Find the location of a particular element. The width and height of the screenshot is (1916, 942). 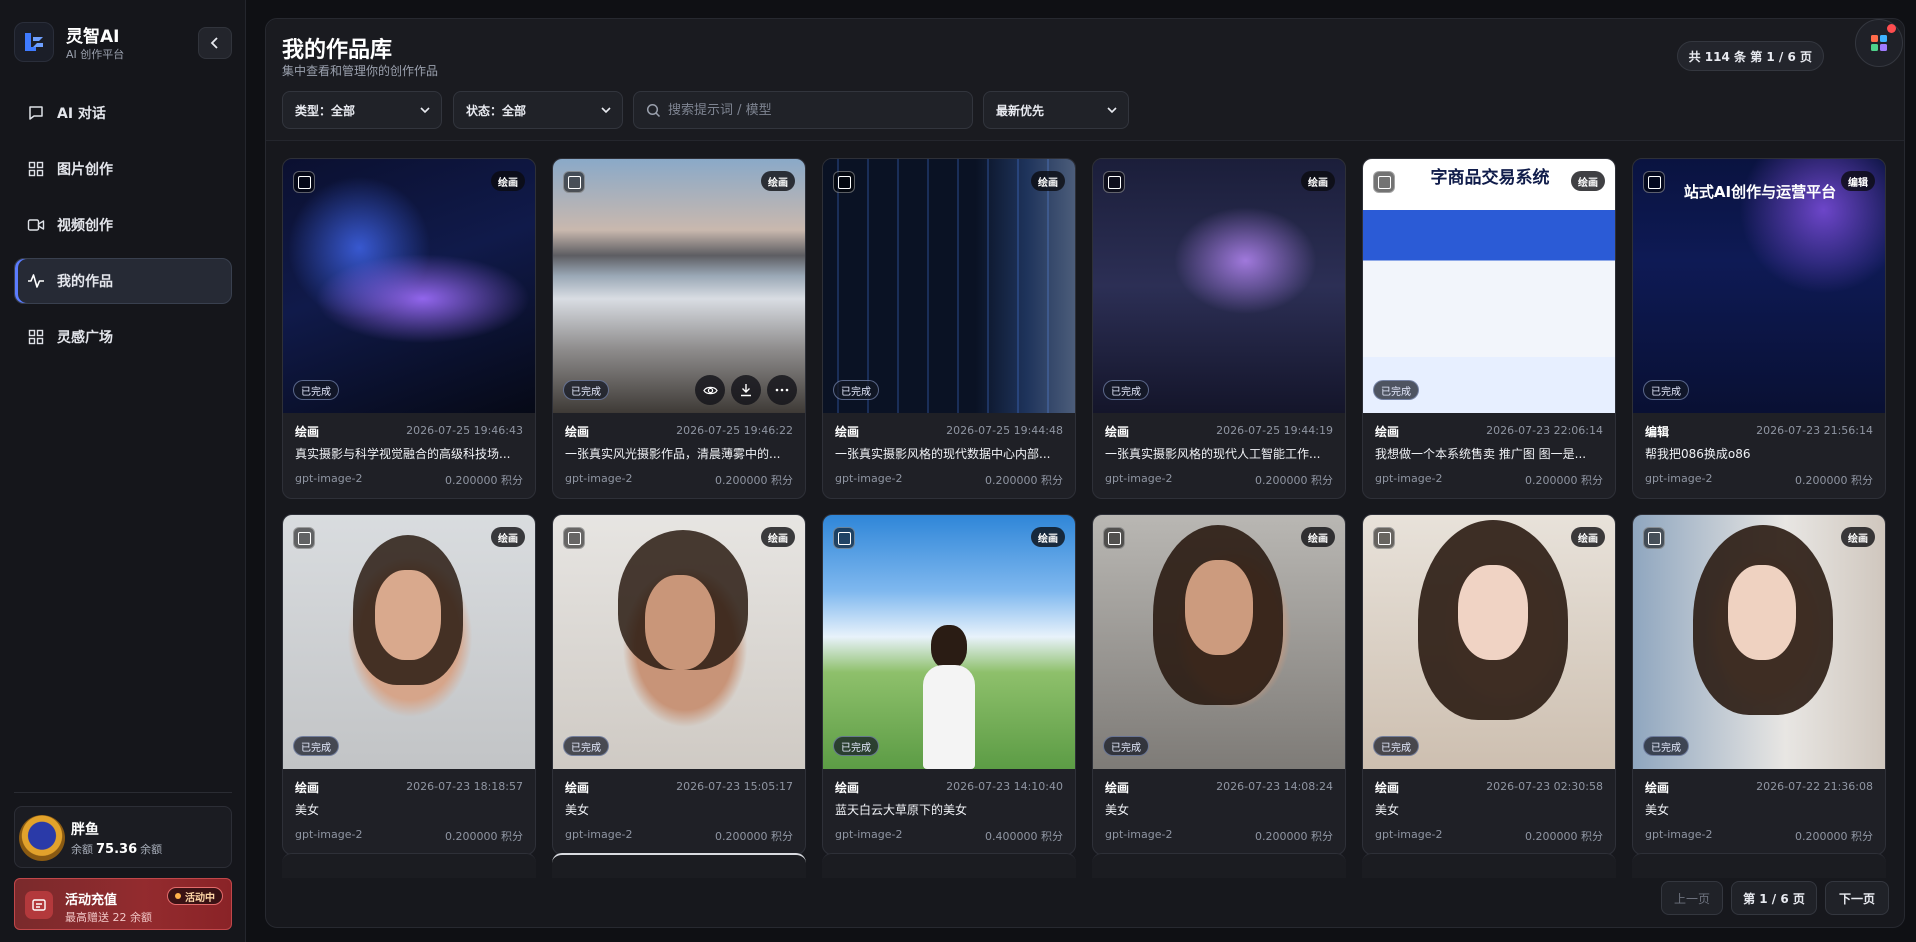

download-button is located at coordinates (746, 390).